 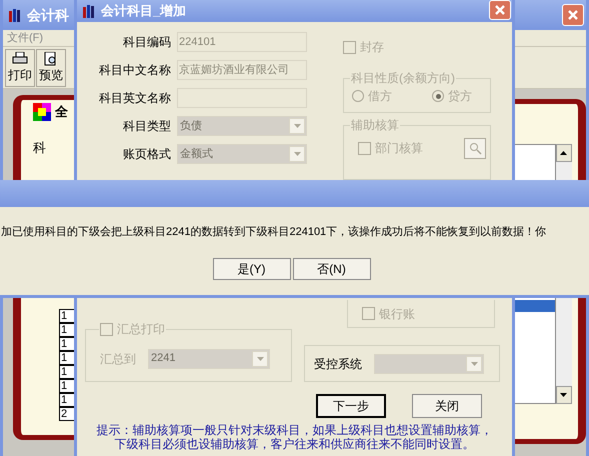 I want to click on field-label: 科目英文名称, so click(x=134, y=98).